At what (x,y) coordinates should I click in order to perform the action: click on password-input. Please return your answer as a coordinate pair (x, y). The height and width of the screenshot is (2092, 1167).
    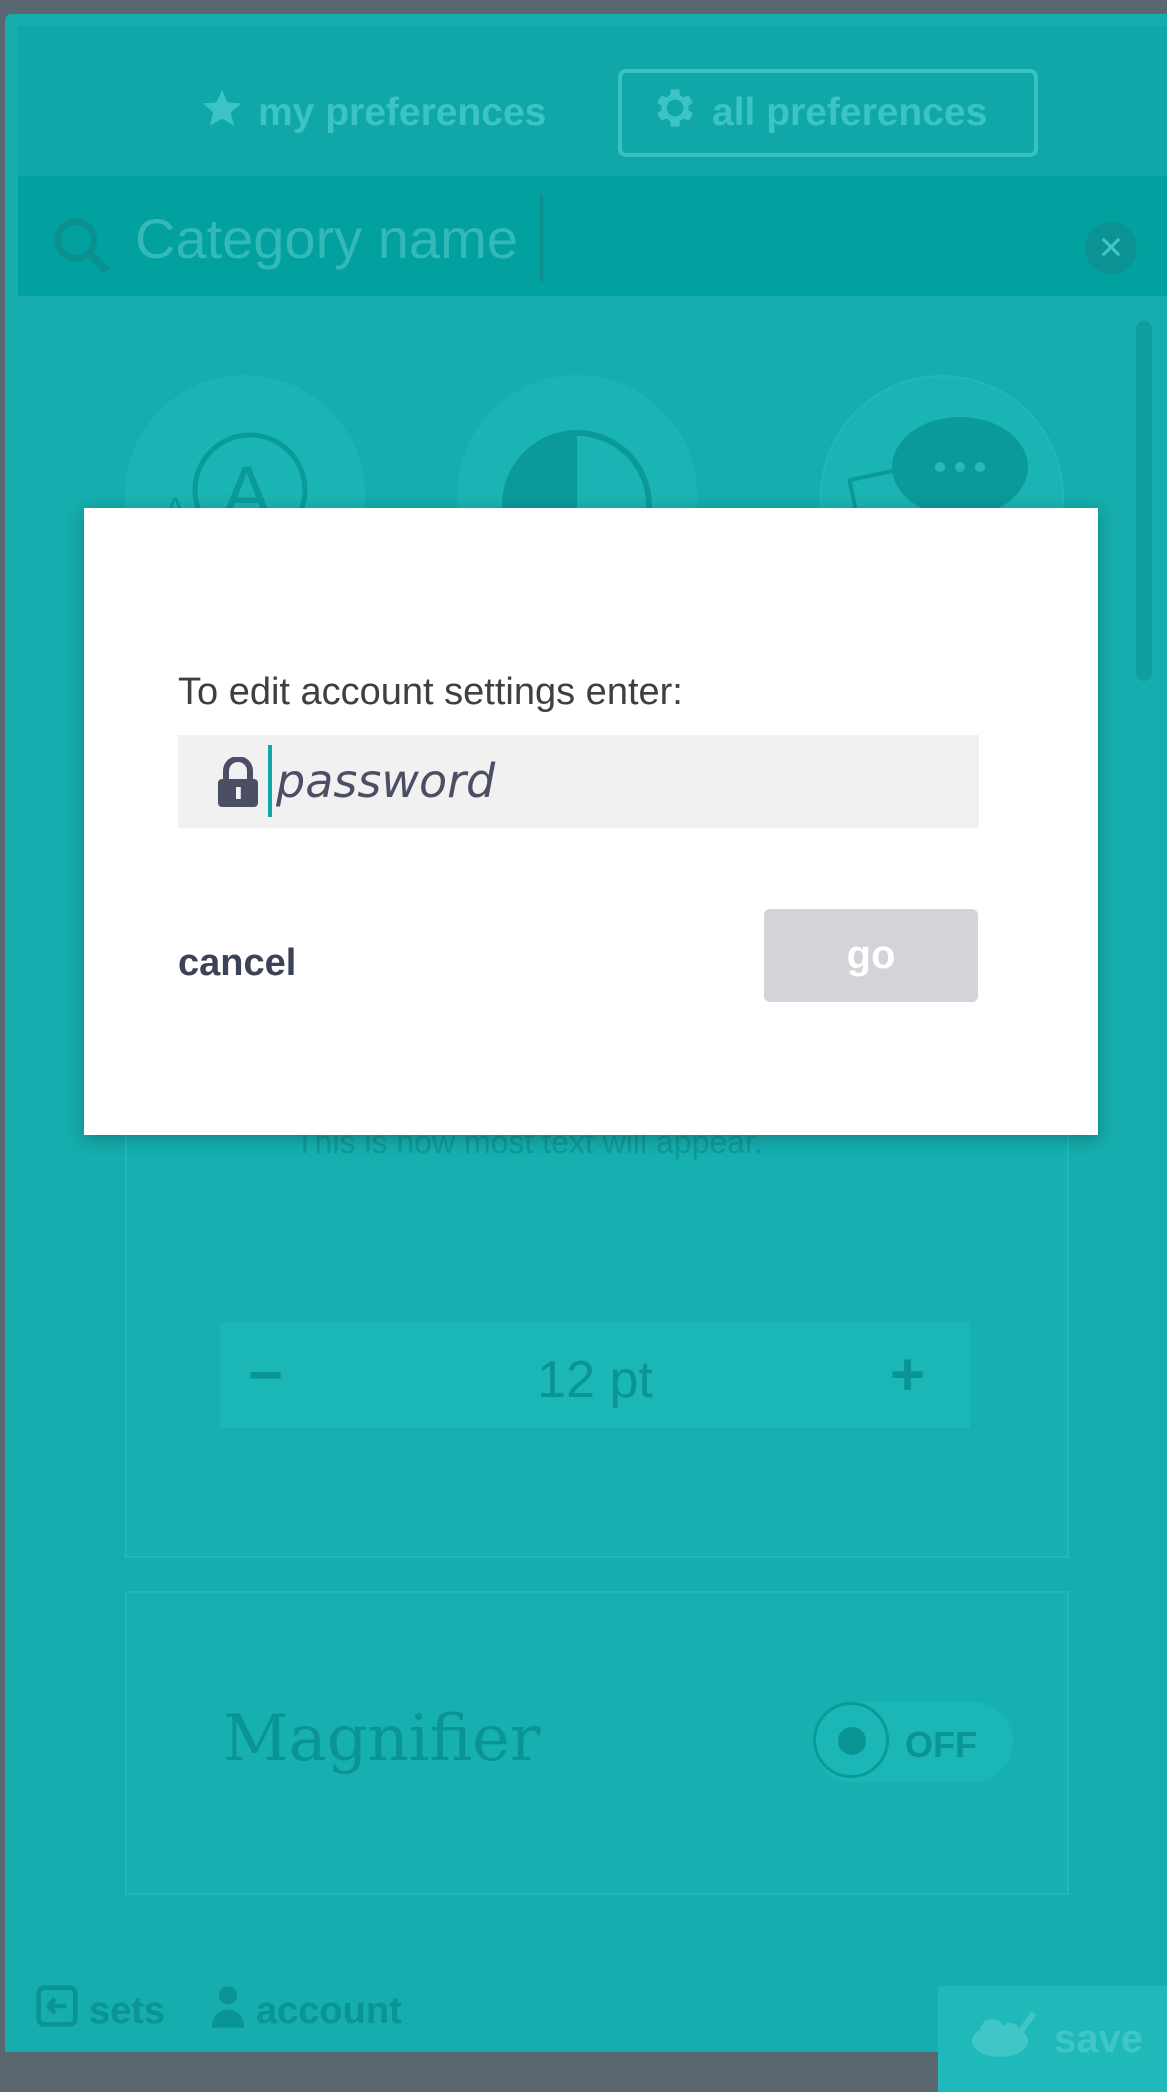
    Looking at the image, I should click on (617, 781).